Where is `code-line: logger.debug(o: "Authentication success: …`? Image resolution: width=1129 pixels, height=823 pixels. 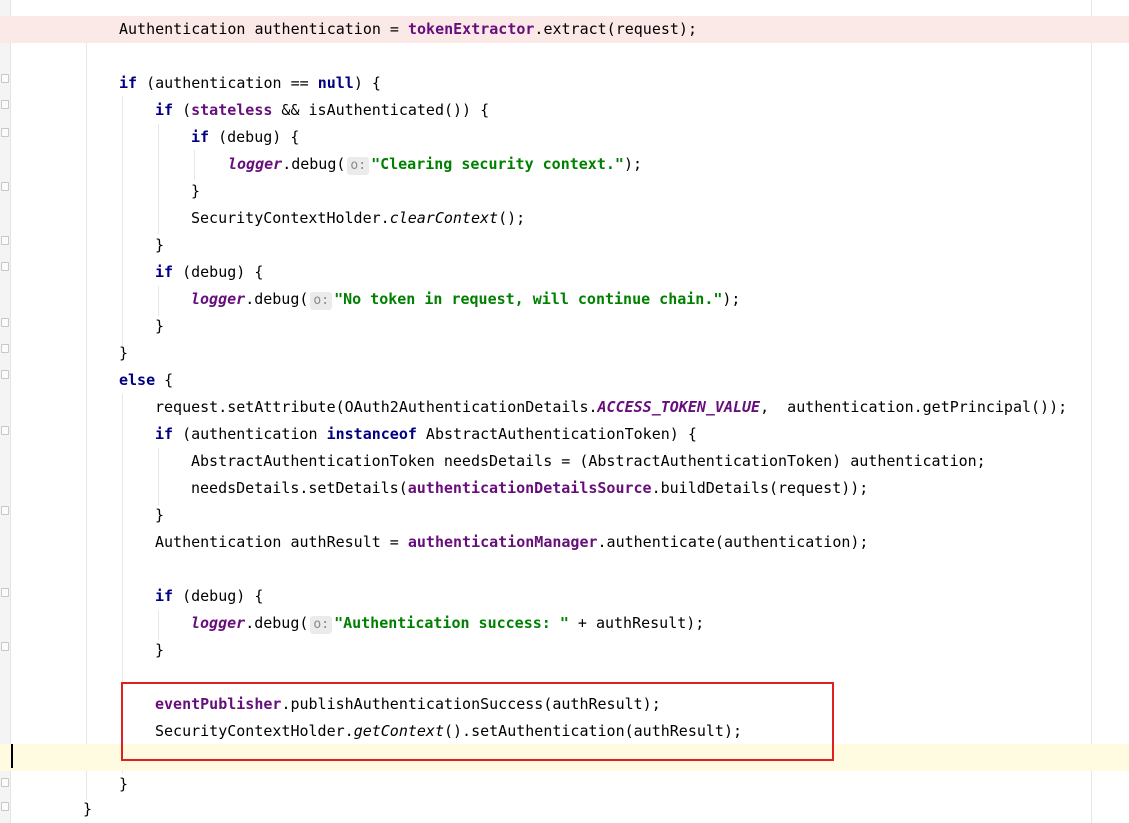
code-line: logger.debug(o: "Authentication success: … is located at coordinates (564, 623).